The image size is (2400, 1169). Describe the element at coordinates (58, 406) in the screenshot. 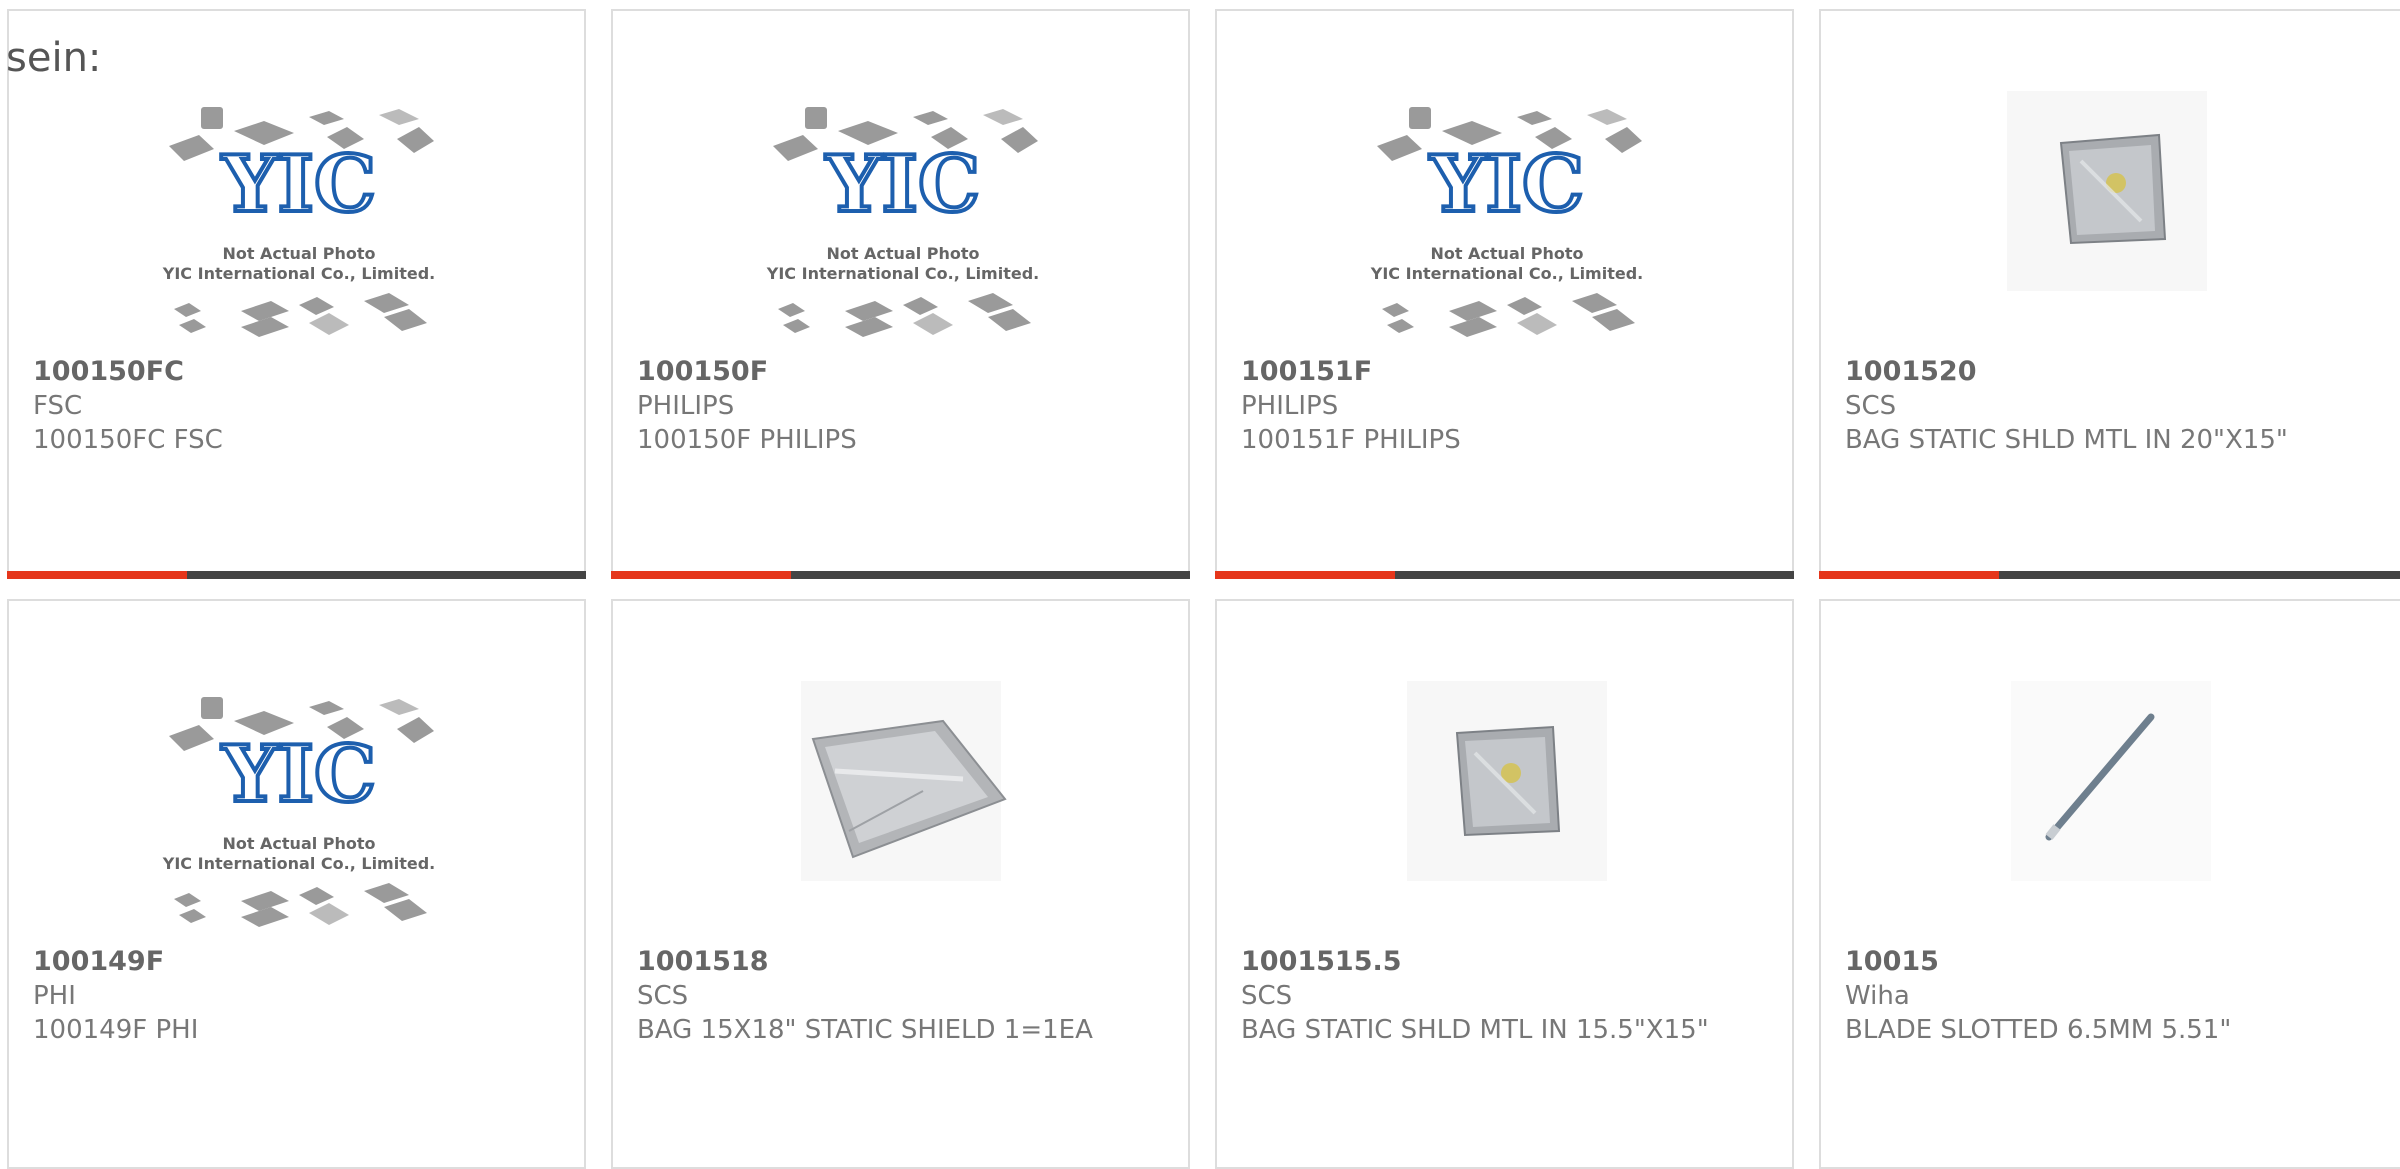

I see `manufacturer: FSC` at that location.